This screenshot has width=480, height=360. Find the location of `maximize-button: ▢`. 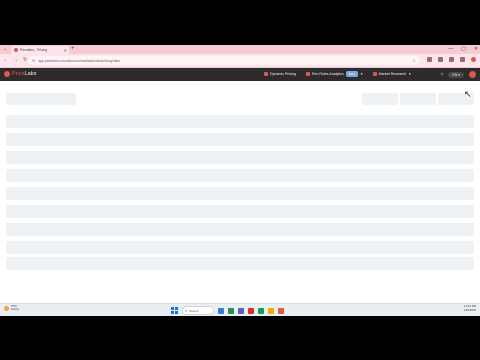

maximize-button: ▢ is located at coordinates (463, 49).